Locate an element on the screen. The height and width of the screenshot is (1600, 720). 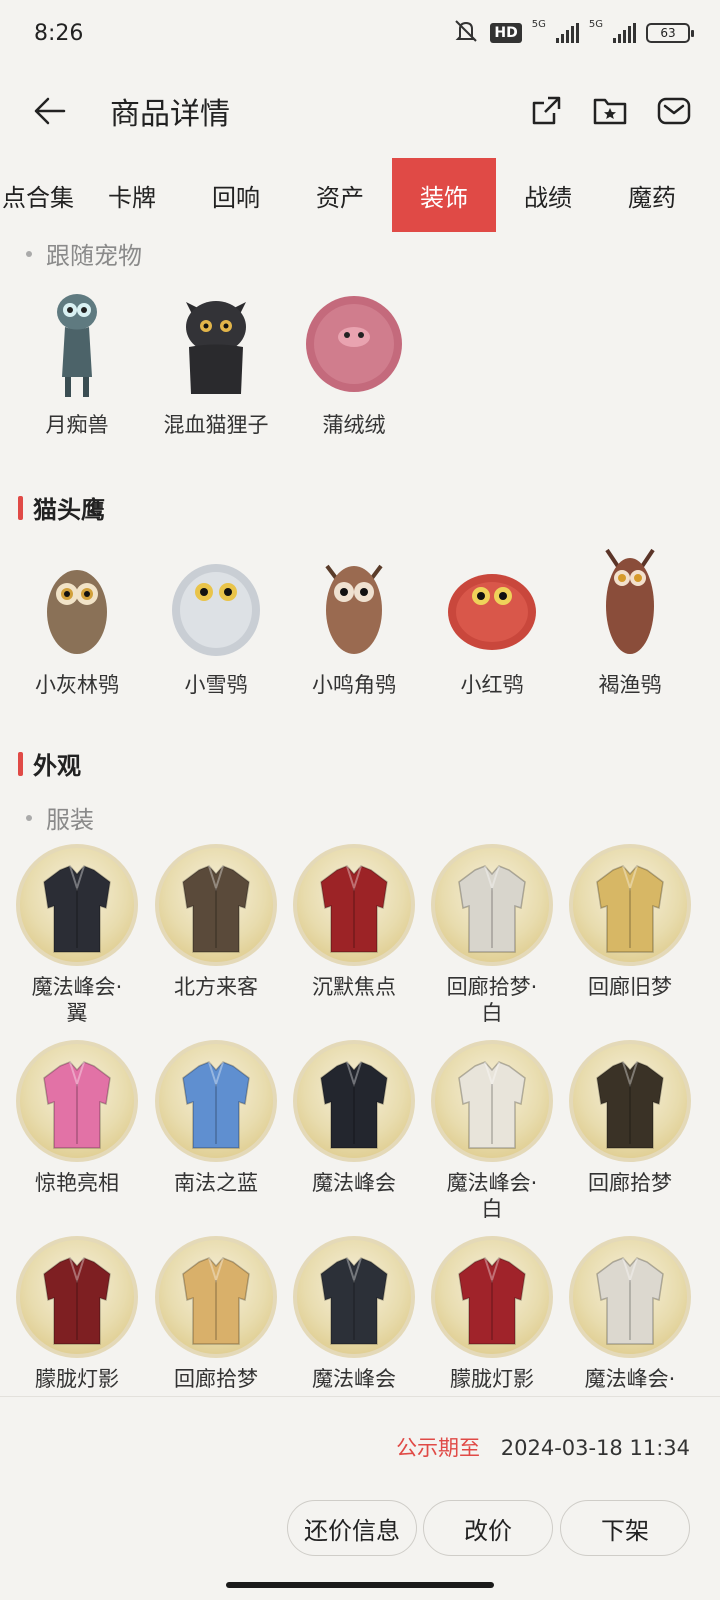
tab-potions: 魔药 is located at coordinates (652, 195).